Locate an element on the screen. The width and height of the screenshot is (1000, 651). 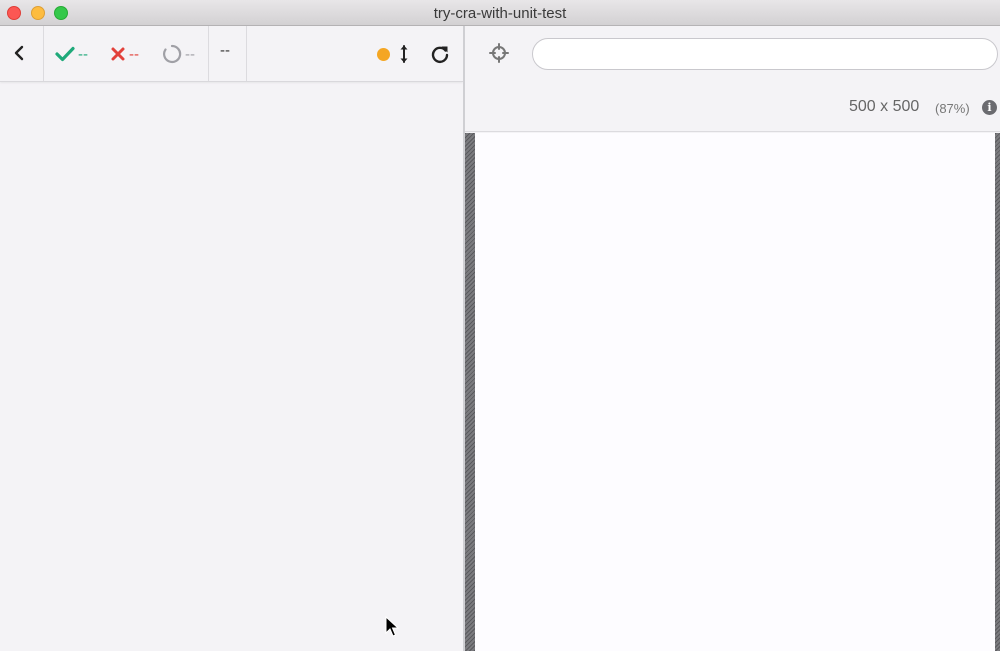
selector-playground-button is located at coordinates (499, 53).